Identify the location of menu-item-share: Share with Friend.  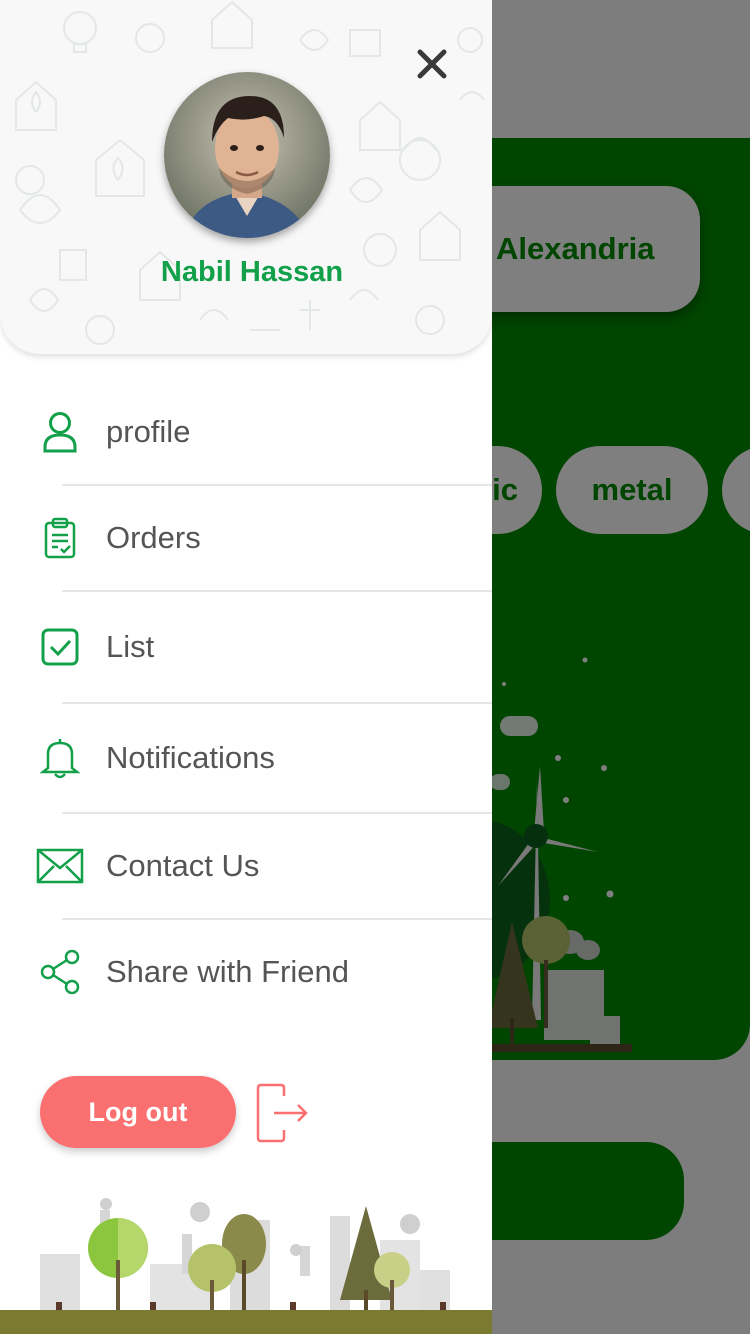
(246, 972).